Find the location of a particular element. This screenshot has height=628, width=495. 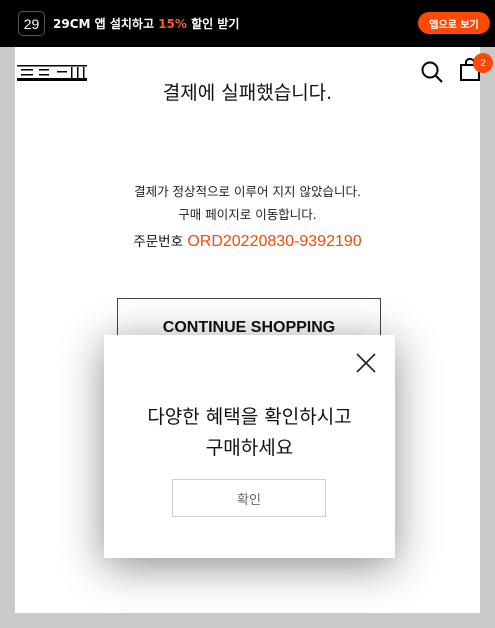

cart-count-badge: 2 is located at coordinates (483, 63).